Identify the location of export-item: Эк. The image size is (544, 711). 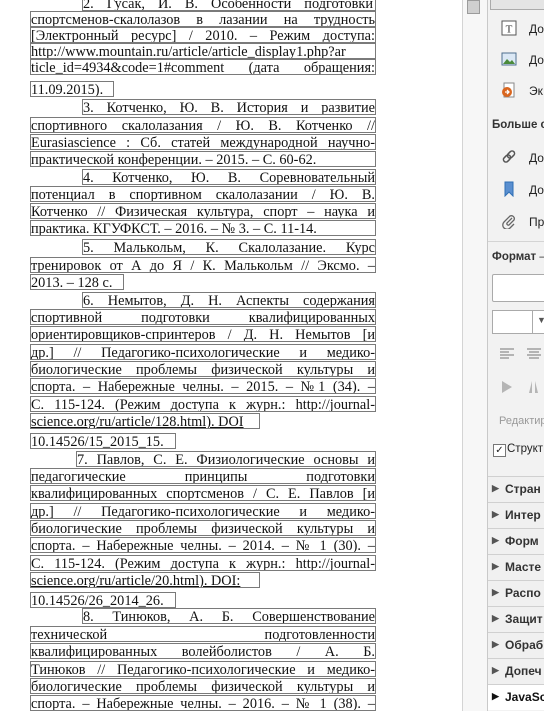
(516, 91).